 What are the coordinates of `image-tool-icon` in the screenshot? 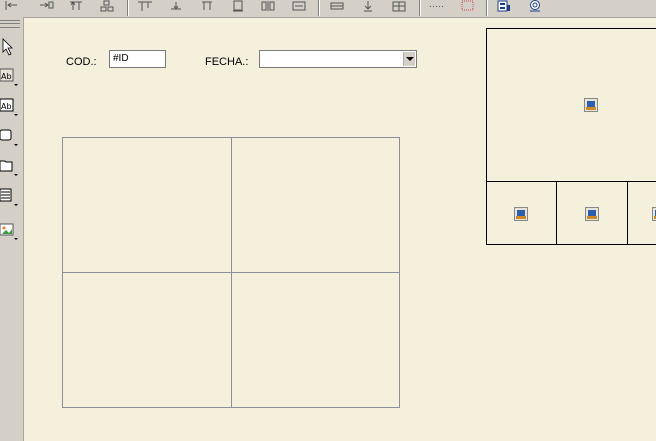 It's located at (10, 231).